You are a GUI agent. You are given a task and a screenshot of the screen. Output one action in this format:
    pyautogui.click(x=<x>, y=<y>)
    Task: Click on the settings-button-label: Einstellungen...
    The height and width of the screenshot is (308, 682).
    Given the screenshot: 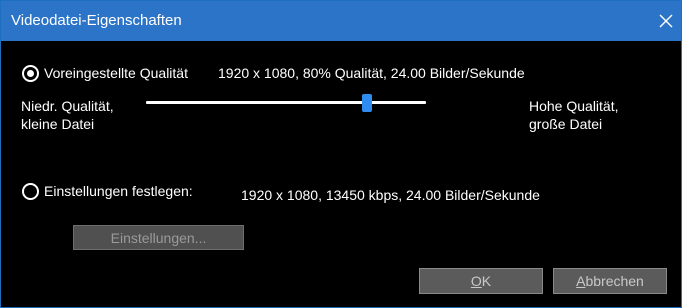 What is the action you would take?
    pyautogui.click(x=158, y=237)
    